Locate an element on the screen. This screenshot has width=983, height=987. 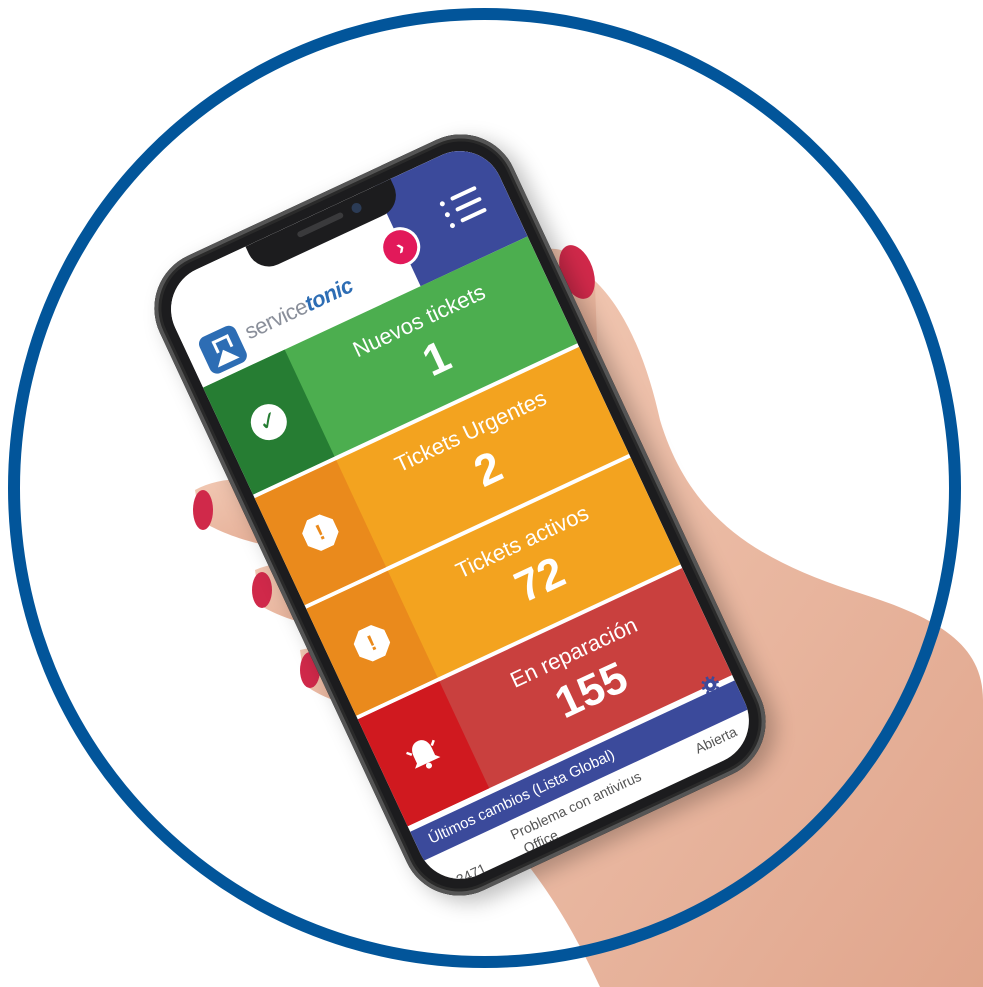
brand-prefix: service is located at coordinates (276, 319).